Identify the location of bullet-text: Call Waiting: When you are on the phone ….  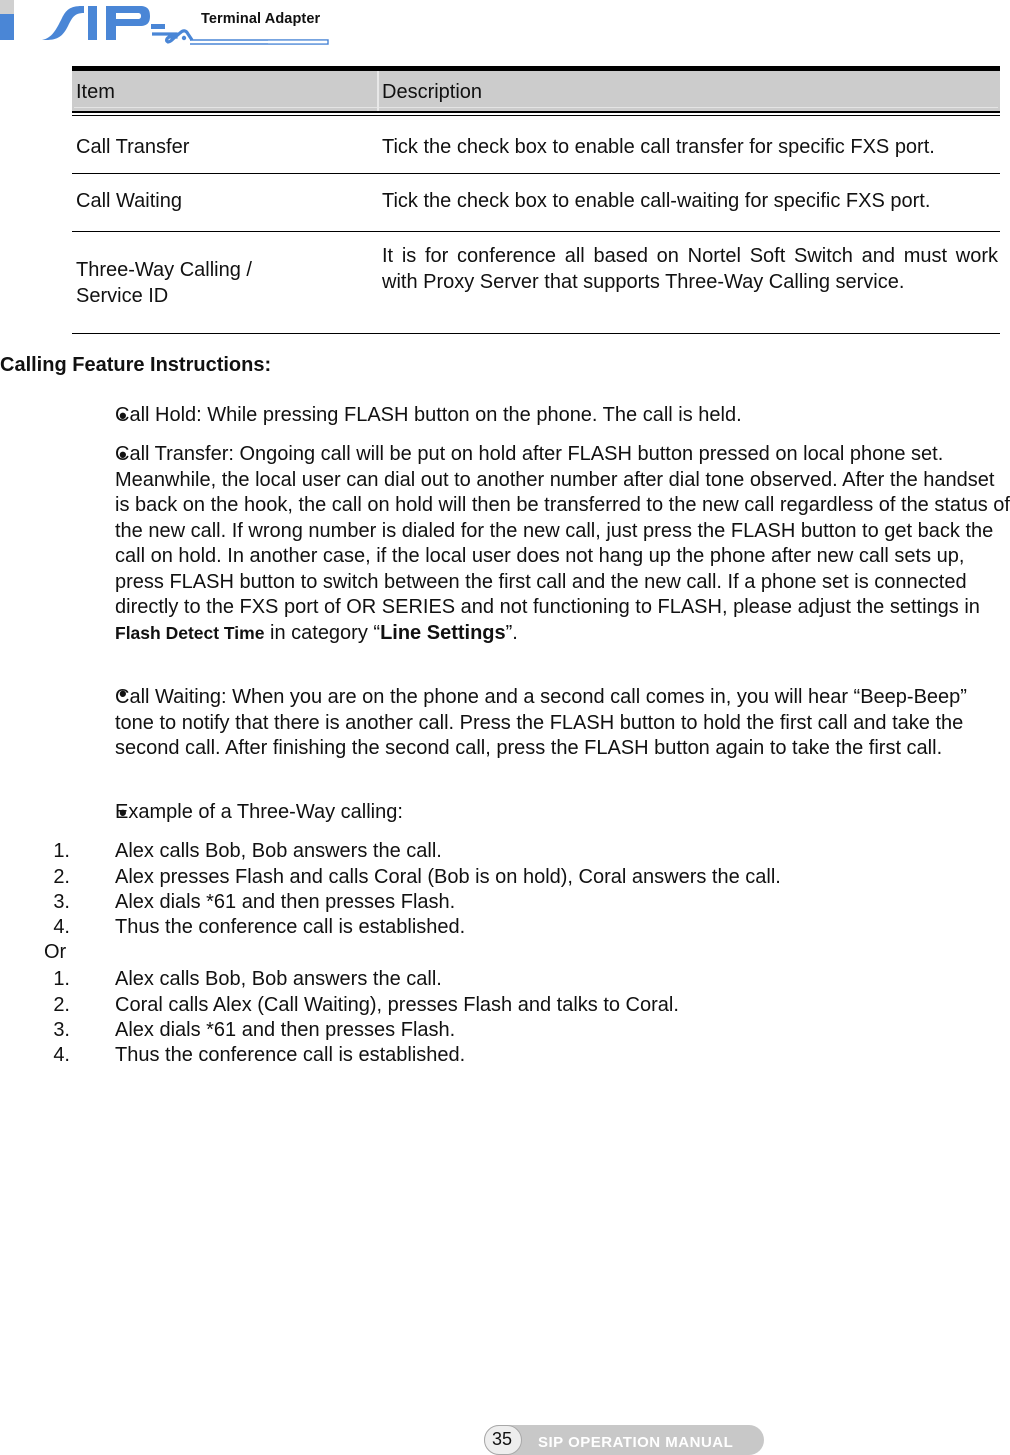
(541, 722).